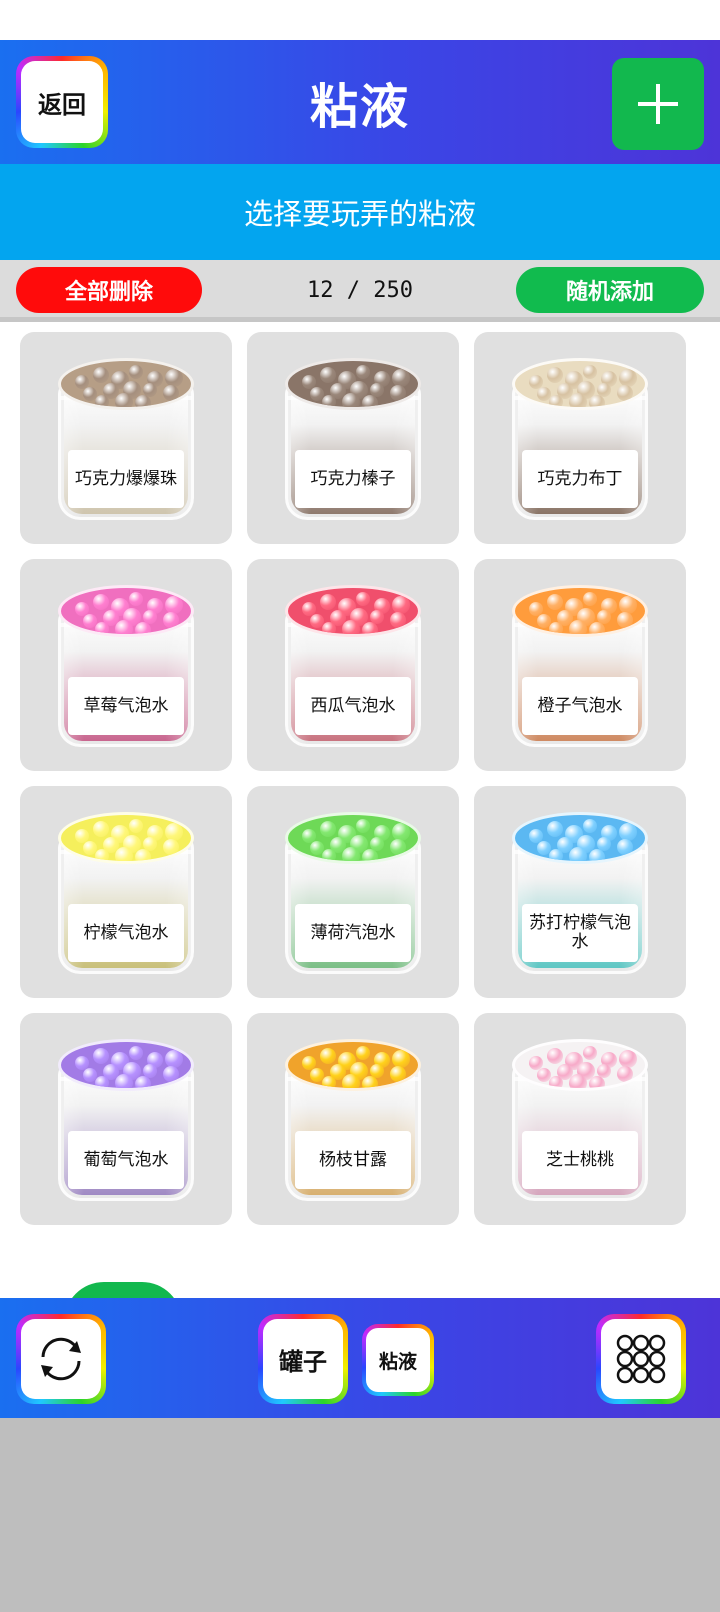  What do you see at coordinates (580, 662) in the screenshot?
I see `slime-jar: 橙子气泡水` at bounding box center [580, 662].